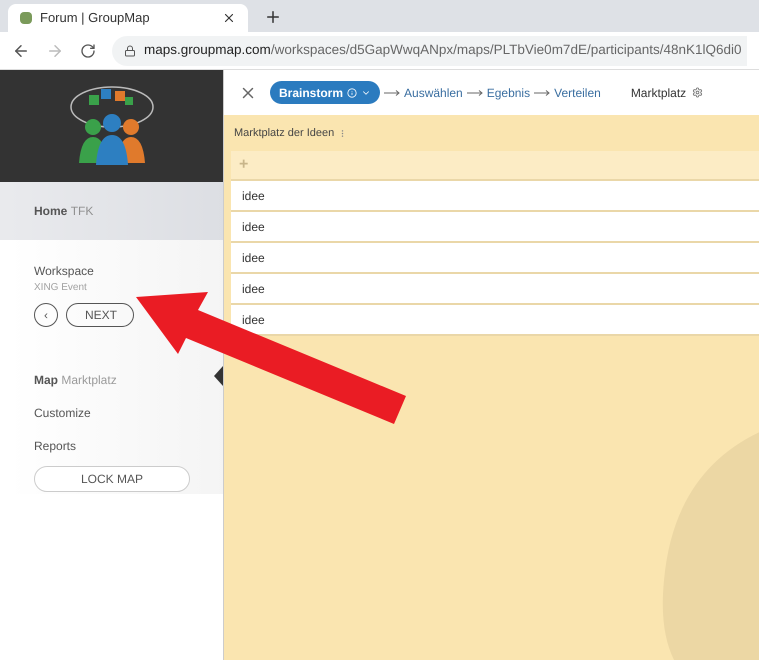 The height and width of the screenshot is (660, 759). Describe the element at coordinates (64, 271) in the screenshot. I see `workspace-label: Workspace` at that location.